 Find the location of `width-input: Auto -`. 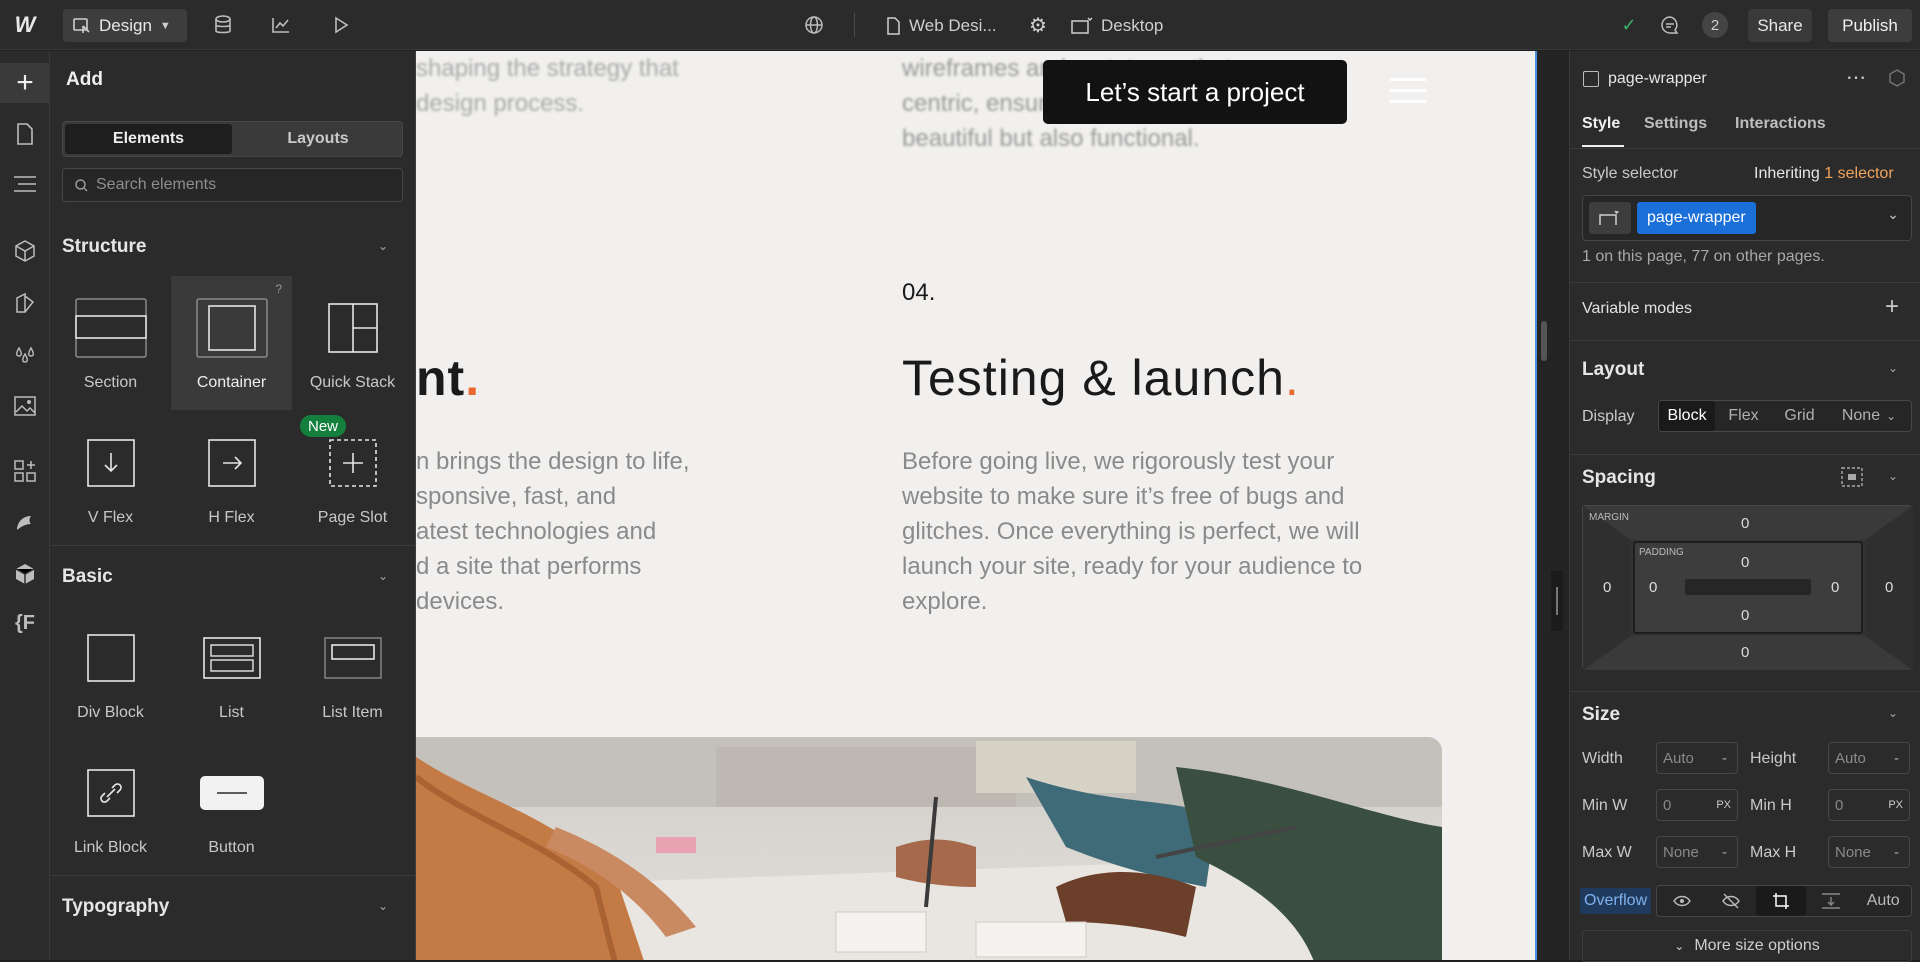

width-input: Auto - is located at coordinates (1697, 758).